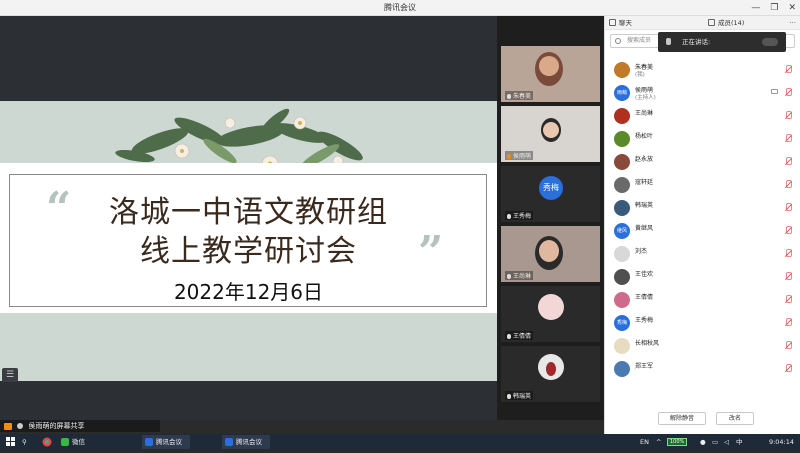  Describe the element at coordinates (644, 228) in the screenshot. I see `member-name: 黄继风` at that location.